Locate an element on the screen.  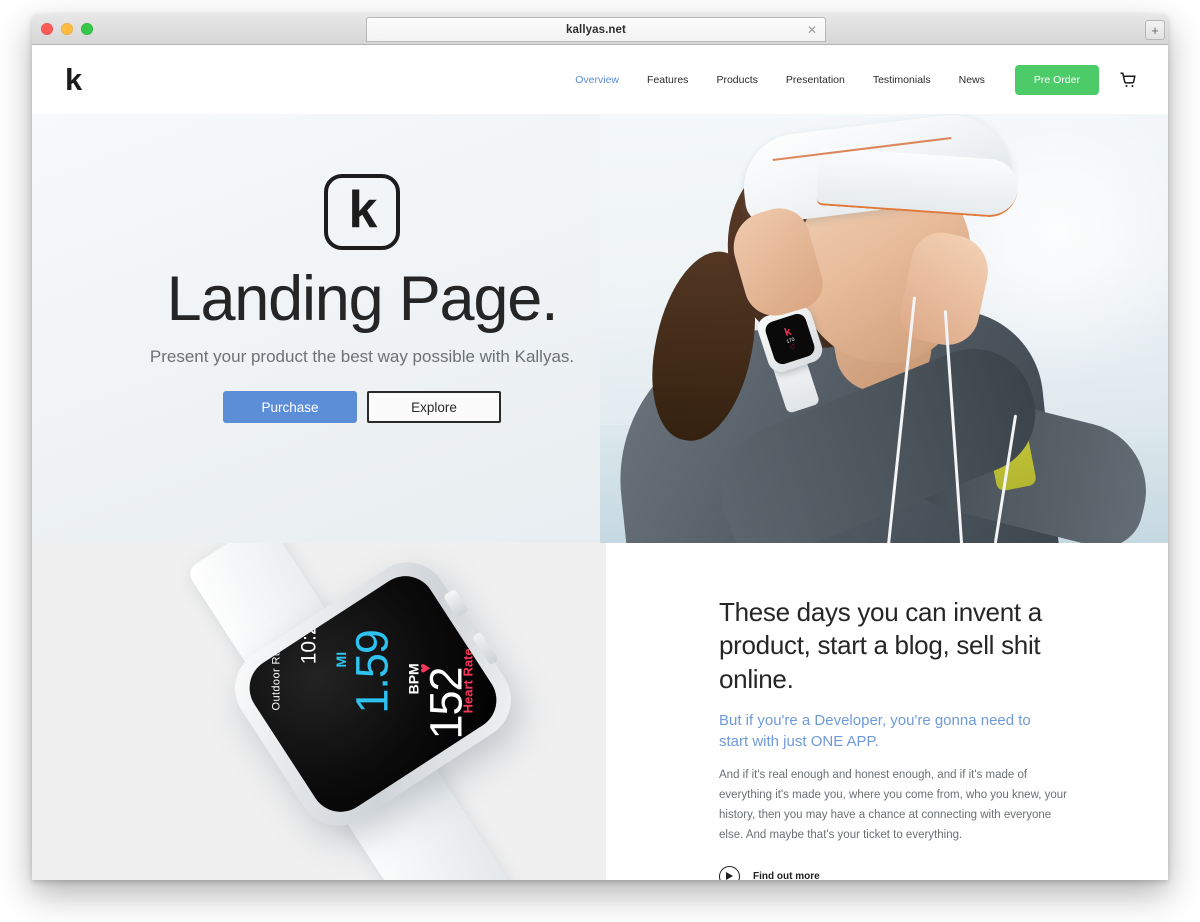
cart-icon is located at coordinates (1128, 80).